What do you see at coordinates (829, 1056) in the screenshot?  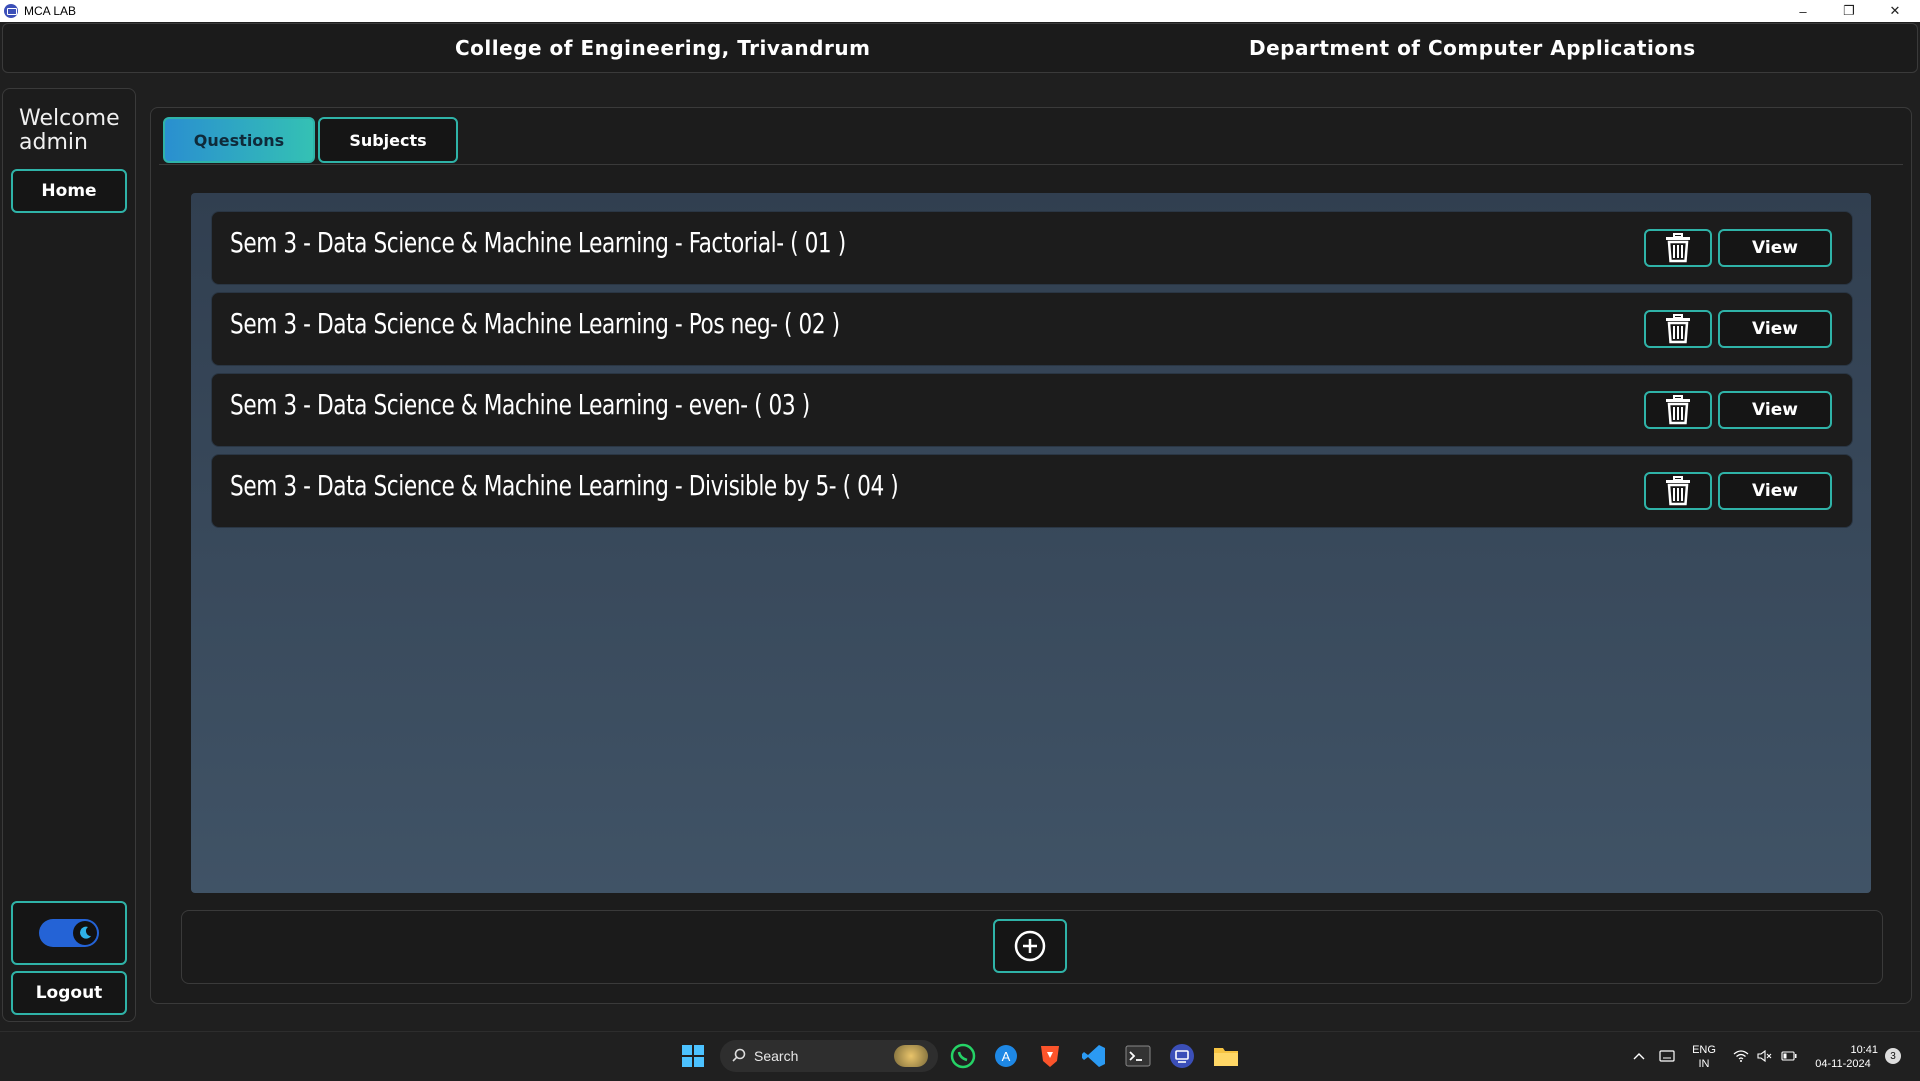 I see `taskbar-search: Search` at bounding box center [829, 1056].